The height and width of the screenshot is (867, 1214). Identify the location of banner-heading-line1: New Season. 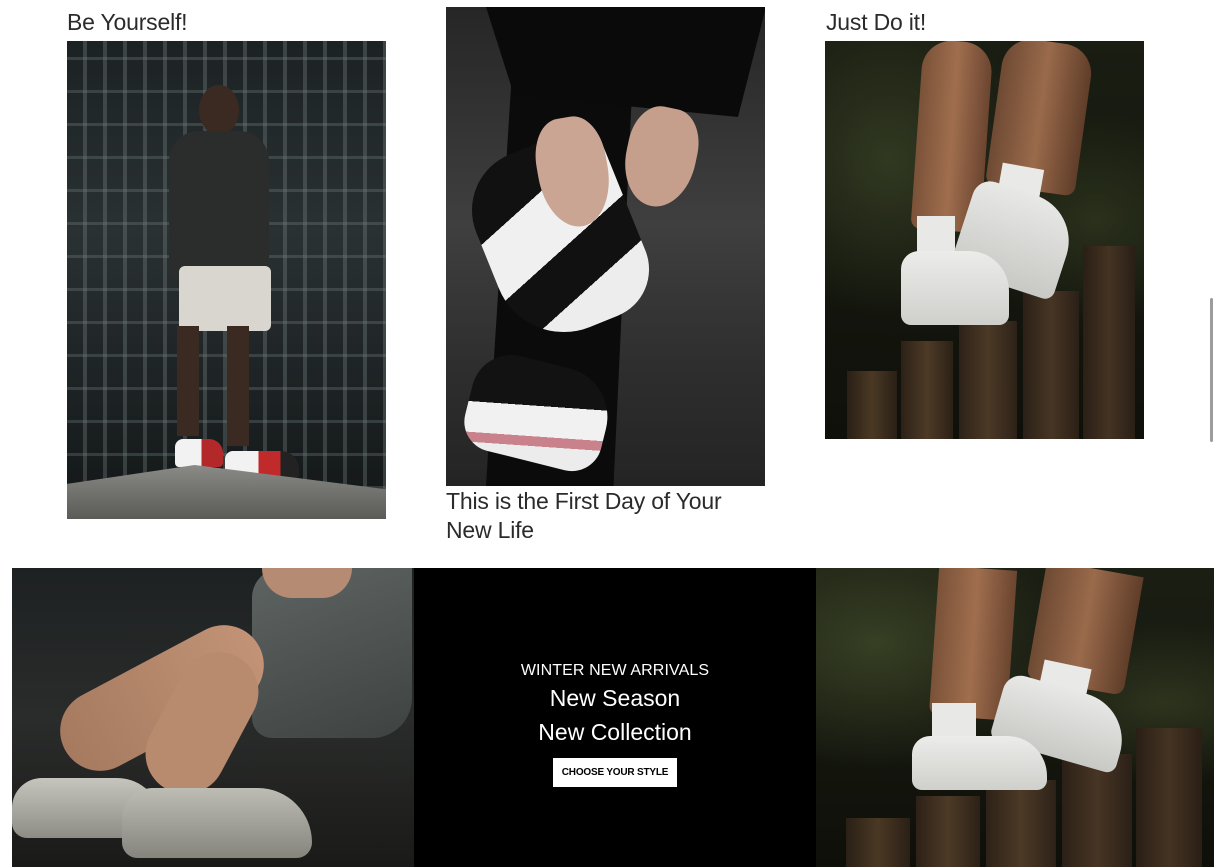
(615, 697).